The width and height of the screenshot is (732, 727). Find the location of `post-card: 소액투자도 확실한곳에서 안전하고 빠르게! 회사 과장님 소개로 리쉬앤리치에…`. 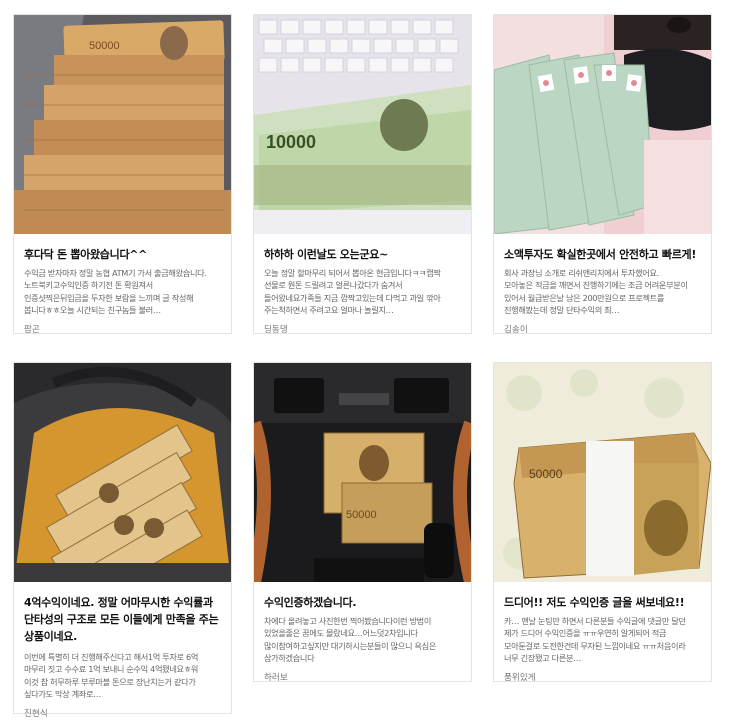

post-card: 소액투자도 확실한곳에서 안전하고 빠르게! 회사 과장님 소개로 리쉬앤리치에… is located at coordinates (602, 174).